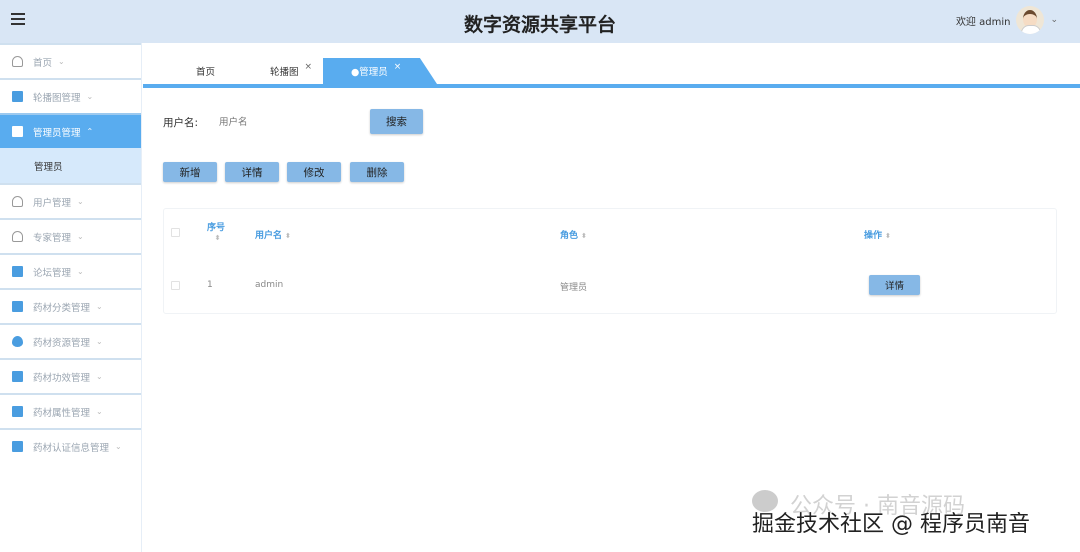 The image size is (1080, 552). I want to click on sidebar-subitem-admin: 管理员, so click(70, 165).